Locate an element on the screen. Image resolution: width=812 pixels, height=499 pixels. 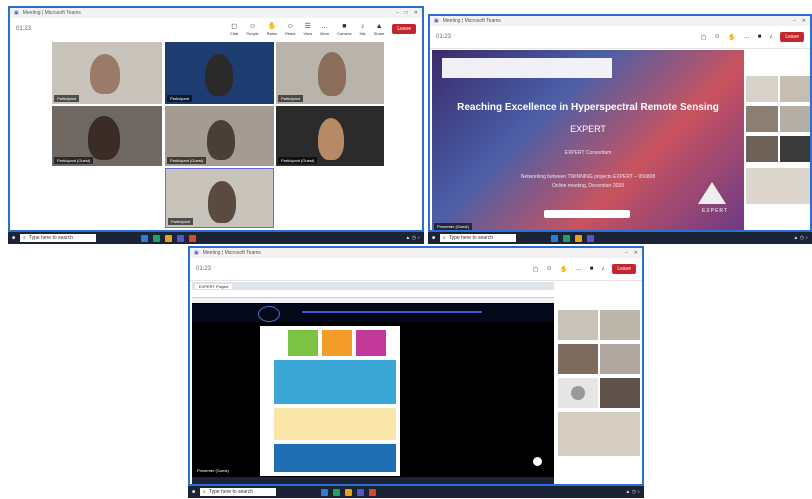
mic-button: ♪ Mic is located at coordinates (362, 29).